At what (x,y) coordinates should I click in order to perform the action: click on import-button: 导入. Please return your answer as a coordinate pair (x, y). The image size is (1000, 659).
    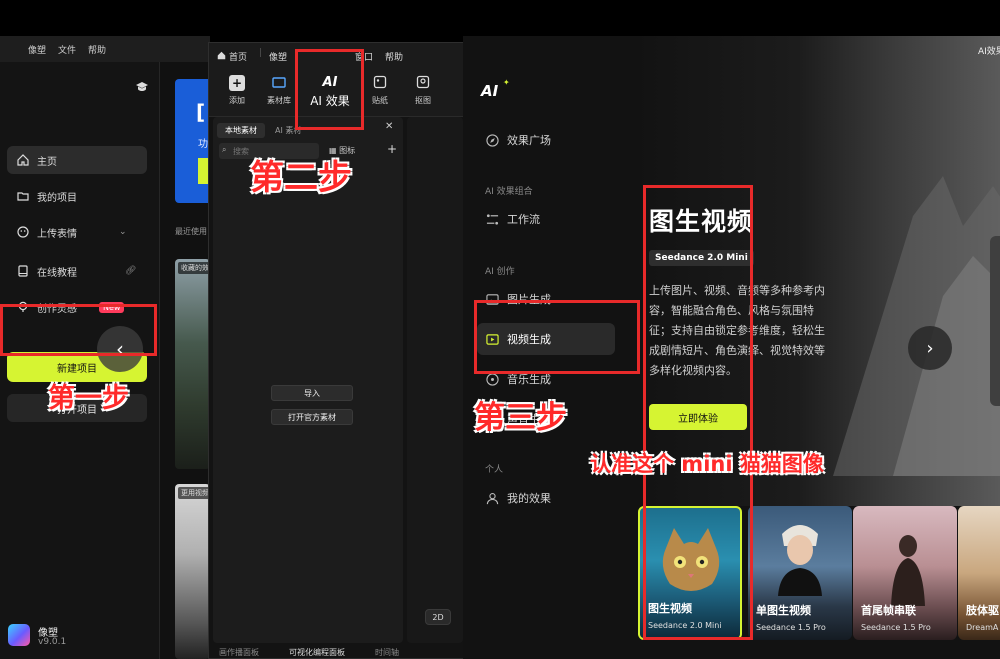
    Looking at the image, I should click on (312, 393).